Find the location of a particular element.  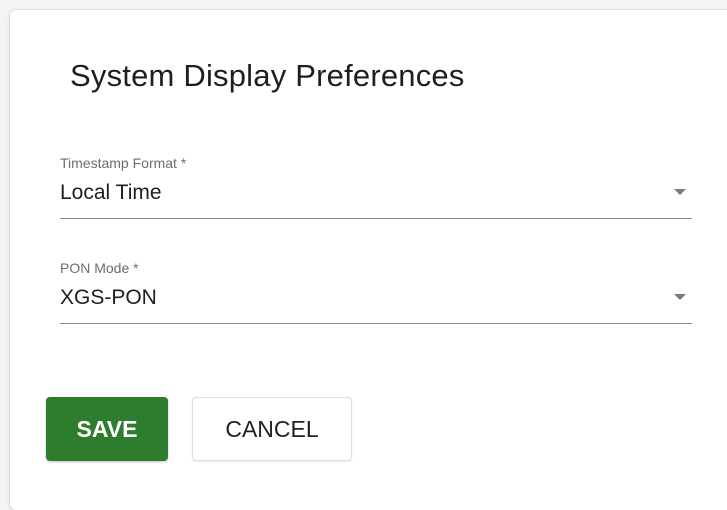

timestamp-format-underline is located at coordinates (376, 218).